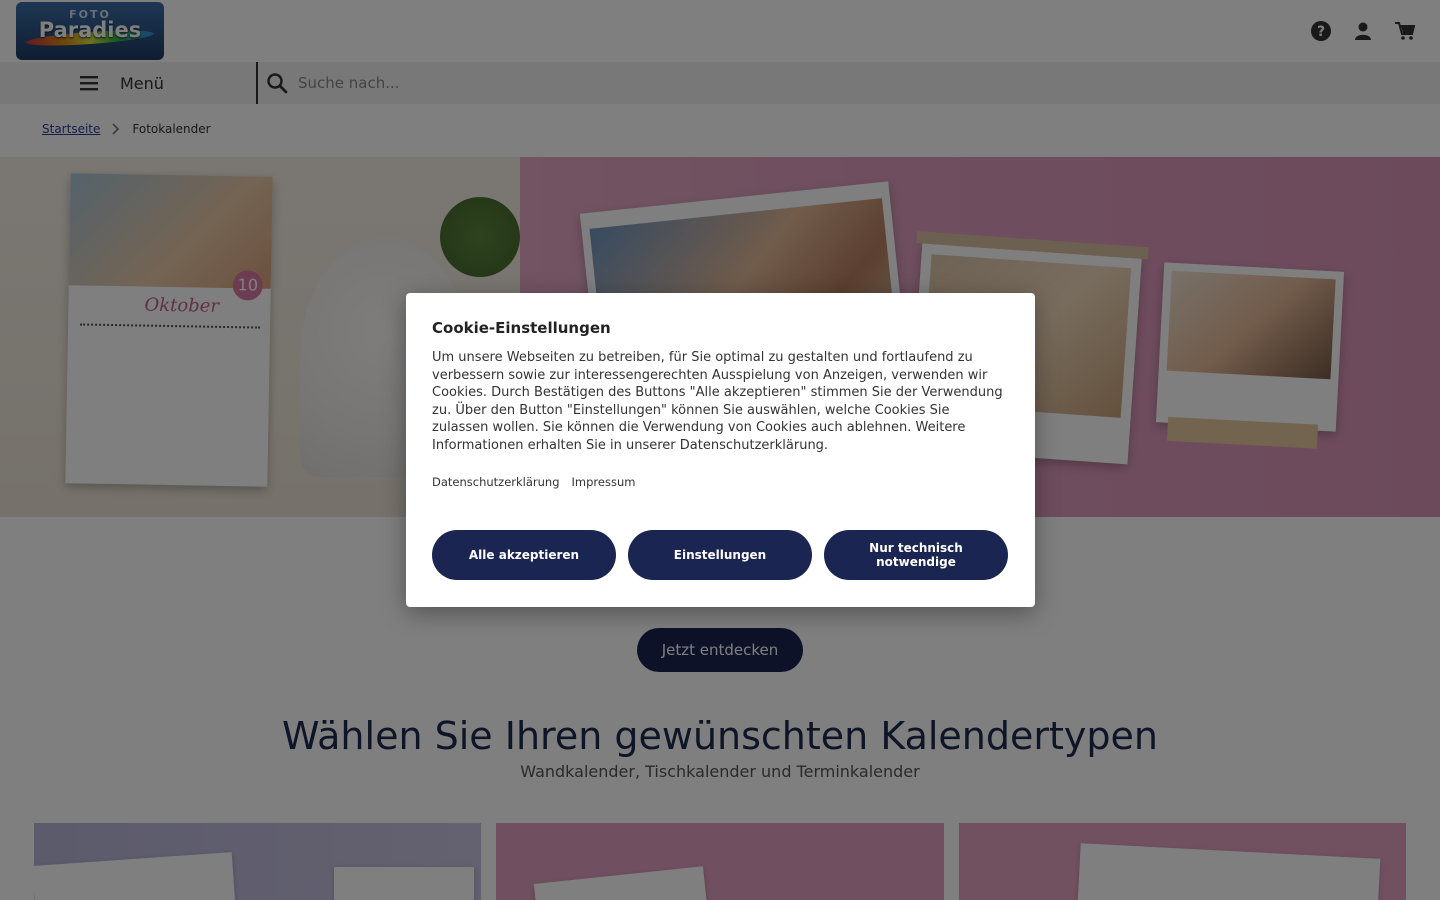 This screenshot has height=900, width=1440. What do you see at coordinates (720, 555) in the screenshot?
I see `settings-button: Einstellungen` at bounding box center [720, 555].